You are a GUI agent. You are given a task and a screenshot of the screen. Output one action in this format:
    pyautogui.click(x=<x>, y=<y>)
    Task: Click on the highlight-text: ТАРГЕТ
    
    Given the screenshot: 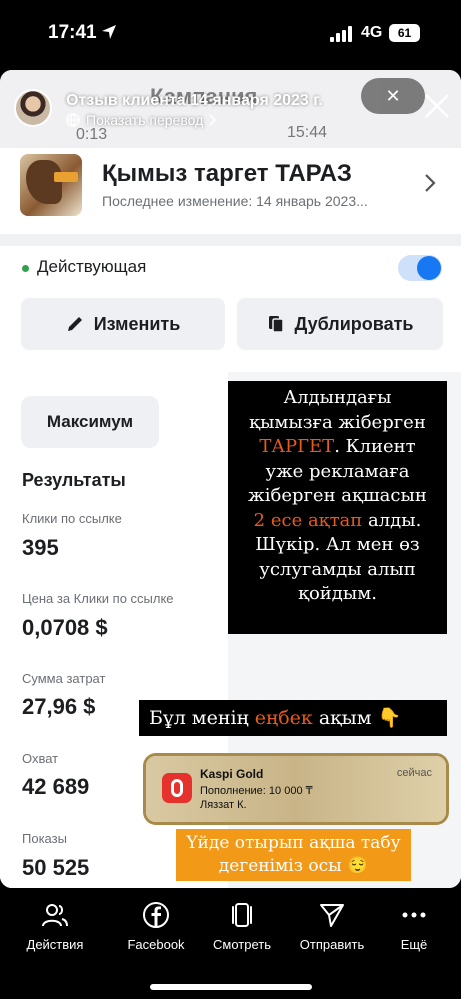 What is the action you would take?
    pyautogui.click(x=297, y=446)
    